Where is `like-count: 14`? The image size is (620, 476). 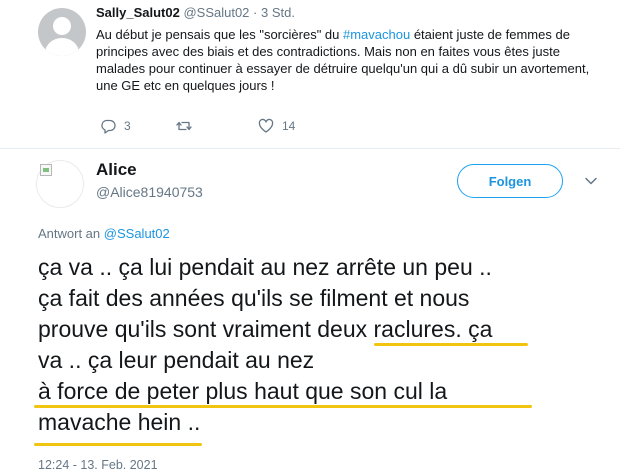
like-count: 14 is located at coordinates (289, 126).